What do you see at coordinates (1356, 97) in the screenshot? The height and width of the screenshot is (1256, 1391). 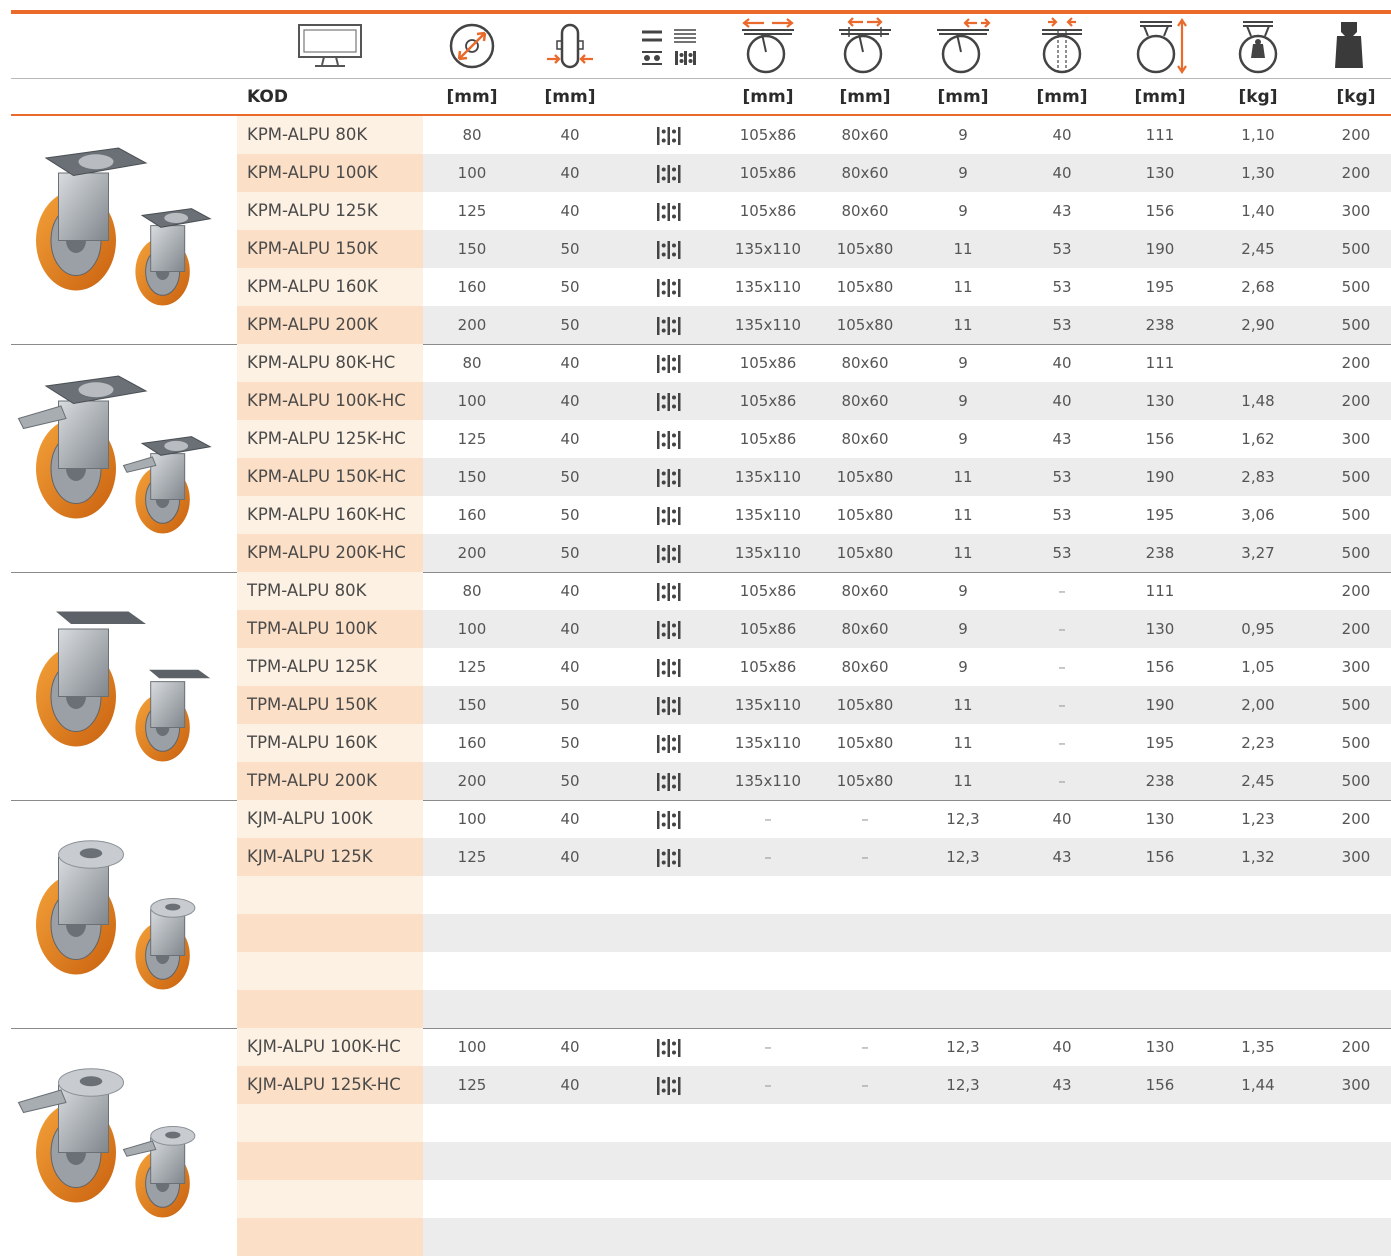 I see `unit-load: [kg]` at bounding box center [1356, 97].